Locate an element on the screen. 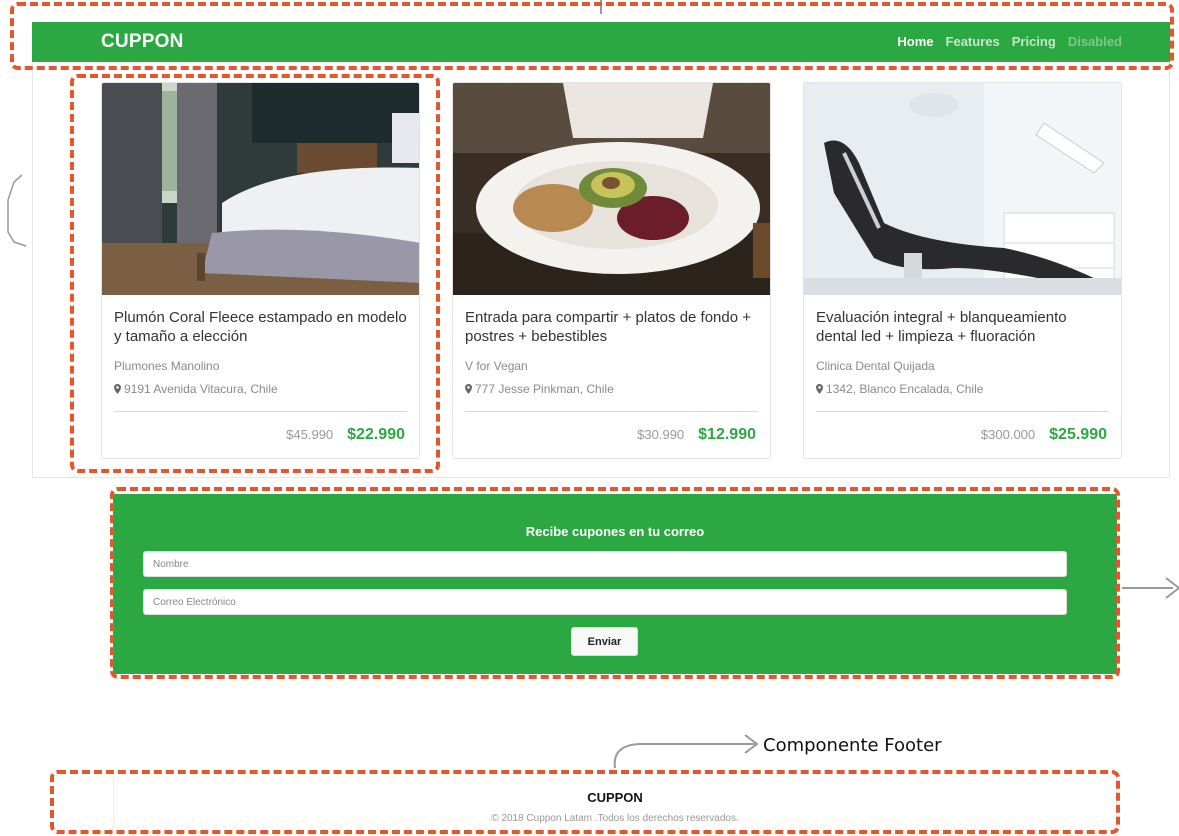 The height and width of the screenshot is (836, 1179). footer-connector-line is located at coordinates (684, 756).